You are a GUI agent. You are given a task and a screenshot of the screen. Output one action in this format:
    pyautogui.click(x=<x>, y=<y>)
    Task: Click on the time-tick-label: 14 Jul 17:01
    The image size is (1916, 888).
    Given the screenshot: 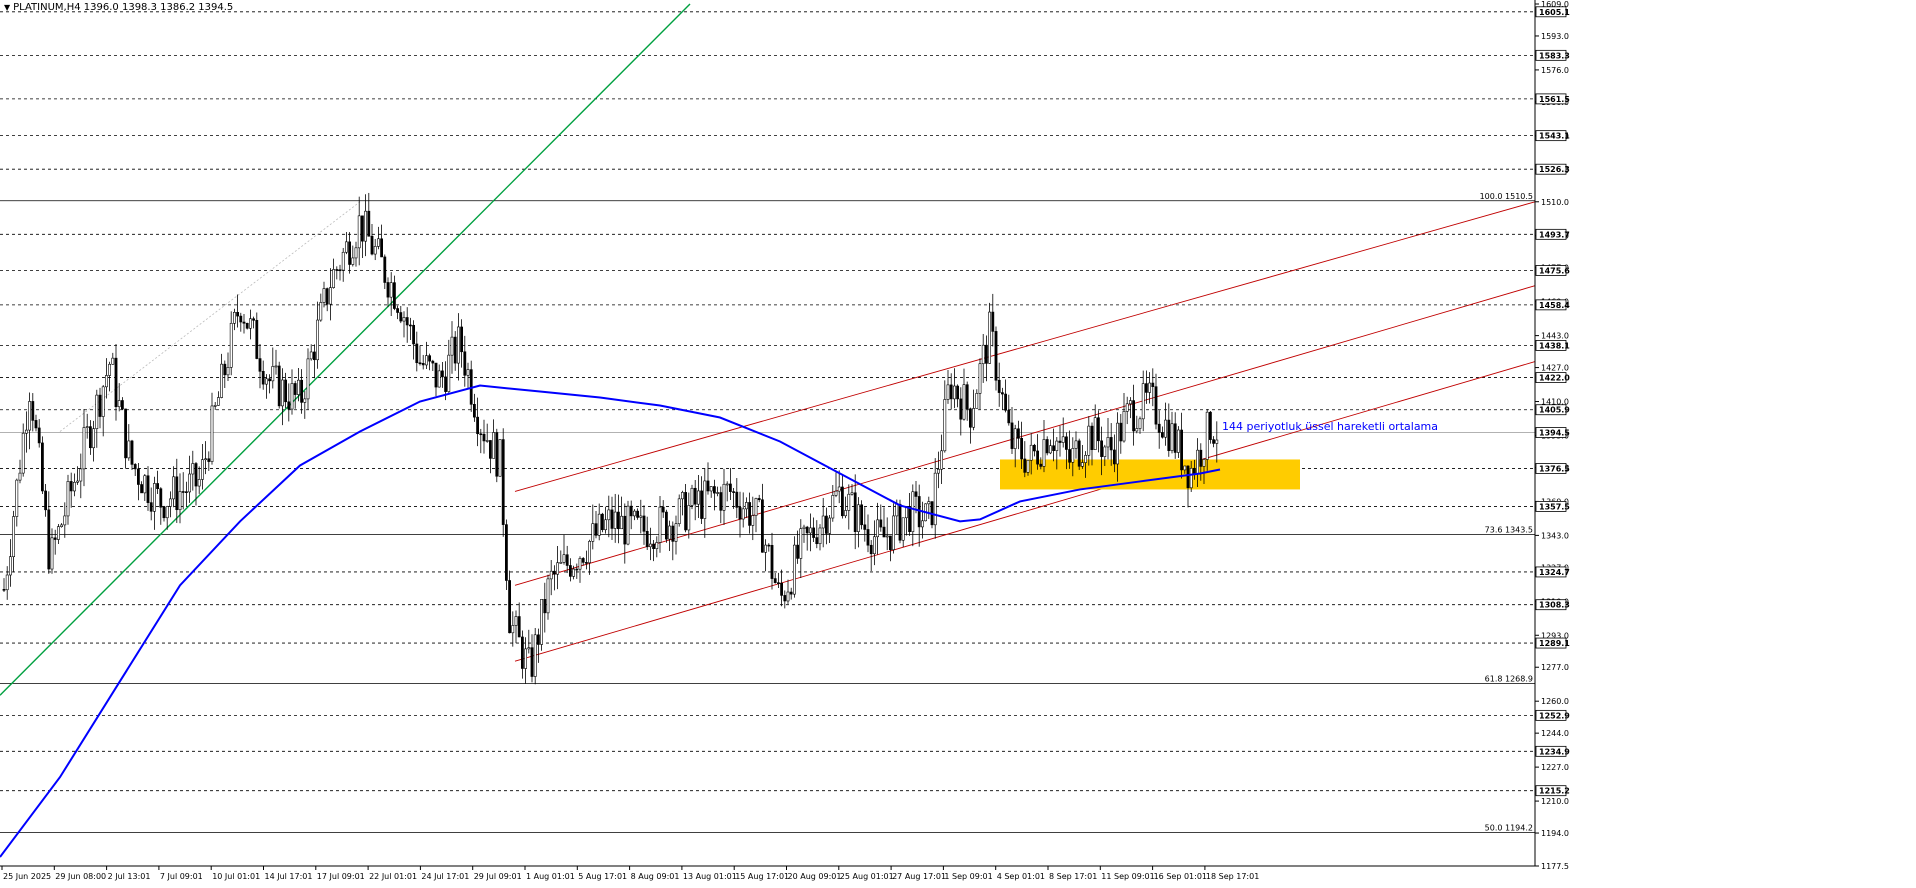 What is the action you would take?
    pyautogui.click(x=289, y=876)
    